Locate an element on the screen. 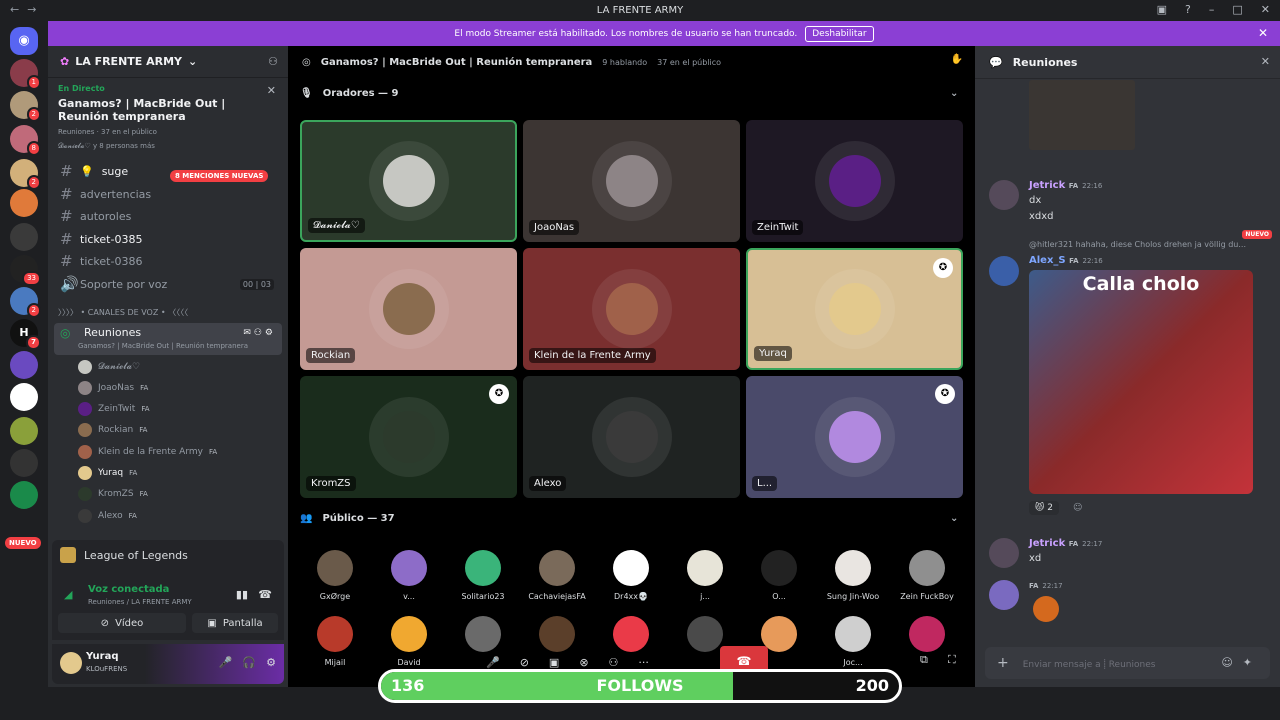 This screenshot has width=1280, height=720. server-icon: H7 is located at coordinates (25, 334).